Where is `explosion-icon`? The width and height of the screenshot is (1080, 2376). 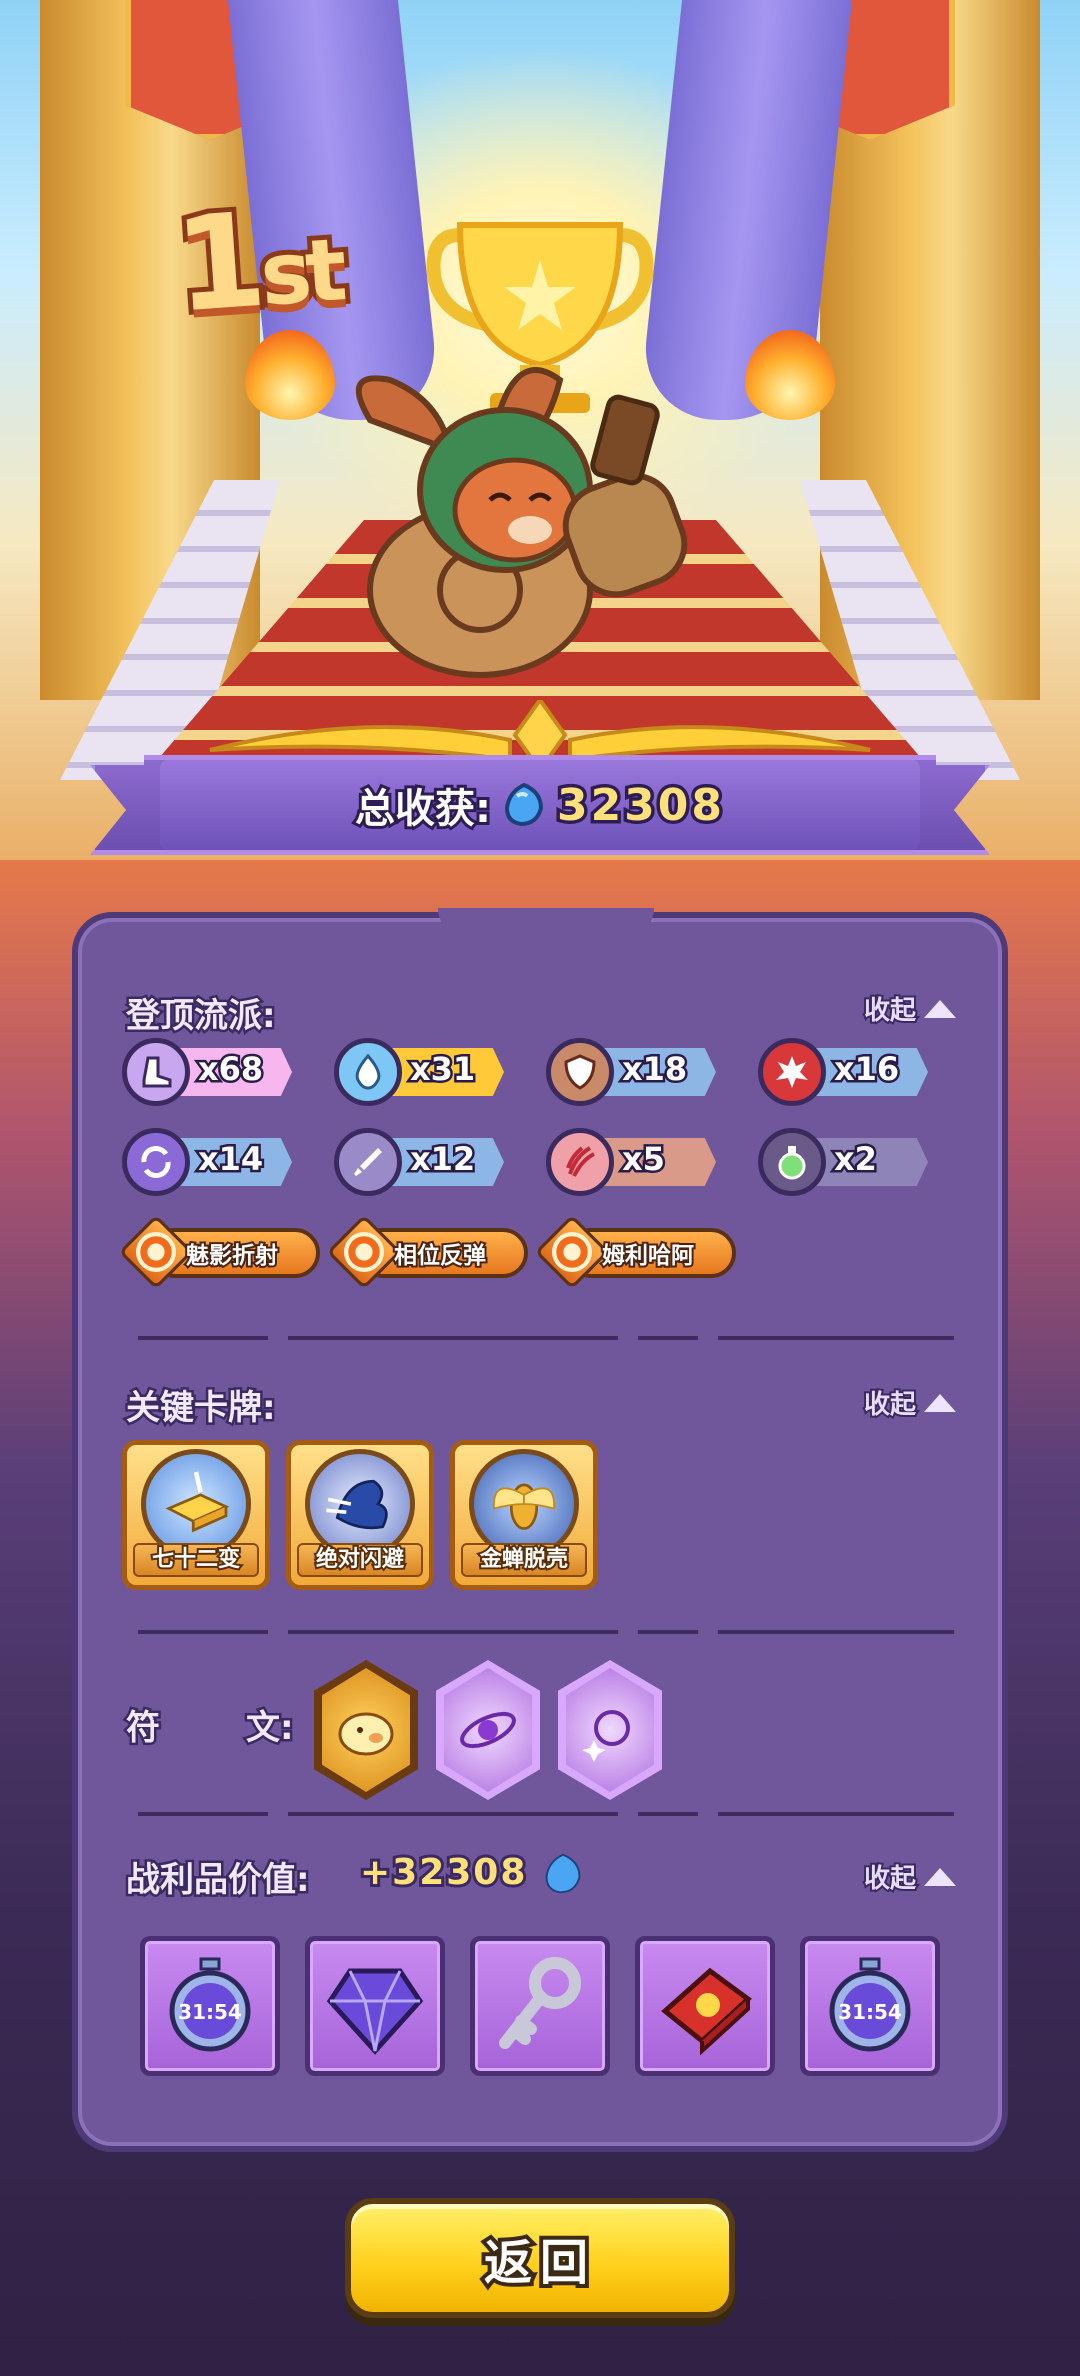 explosion-icon is located at coordinates (792, 1072).